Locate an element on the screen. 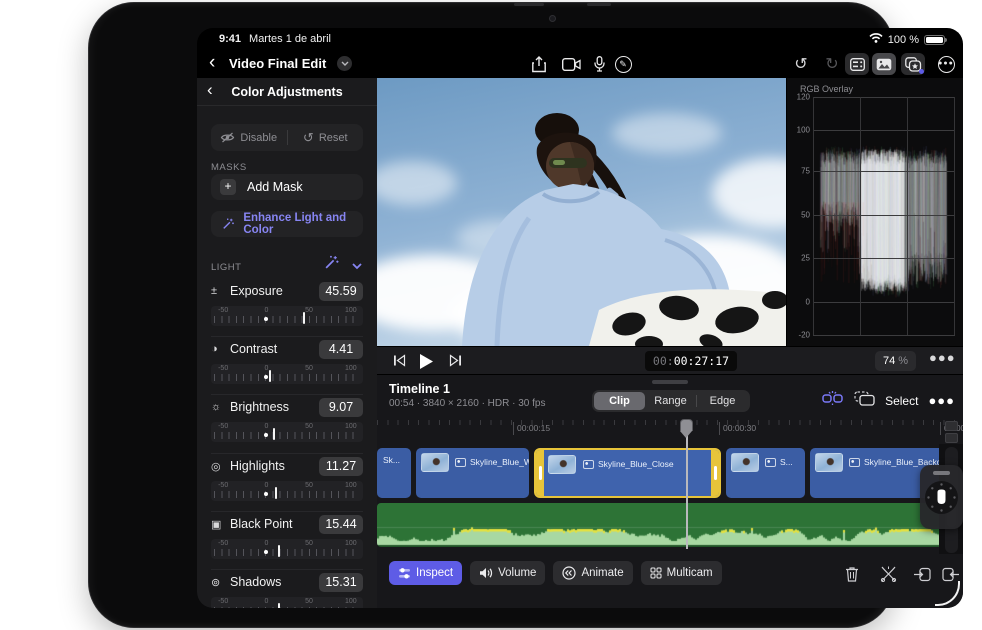  scope-axis-label: 50 is located at coordinates (805, 215).